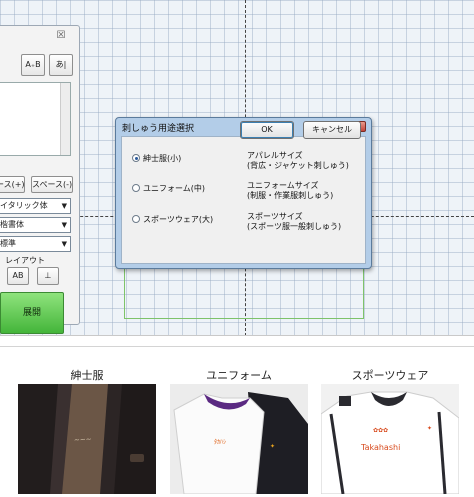 The height and width of the screenshot is (497, 474). What do you see at coordinates (332, 130) in the screenshot?
I see `cancel-button: キャンセル` at bounding box center [332, 130].